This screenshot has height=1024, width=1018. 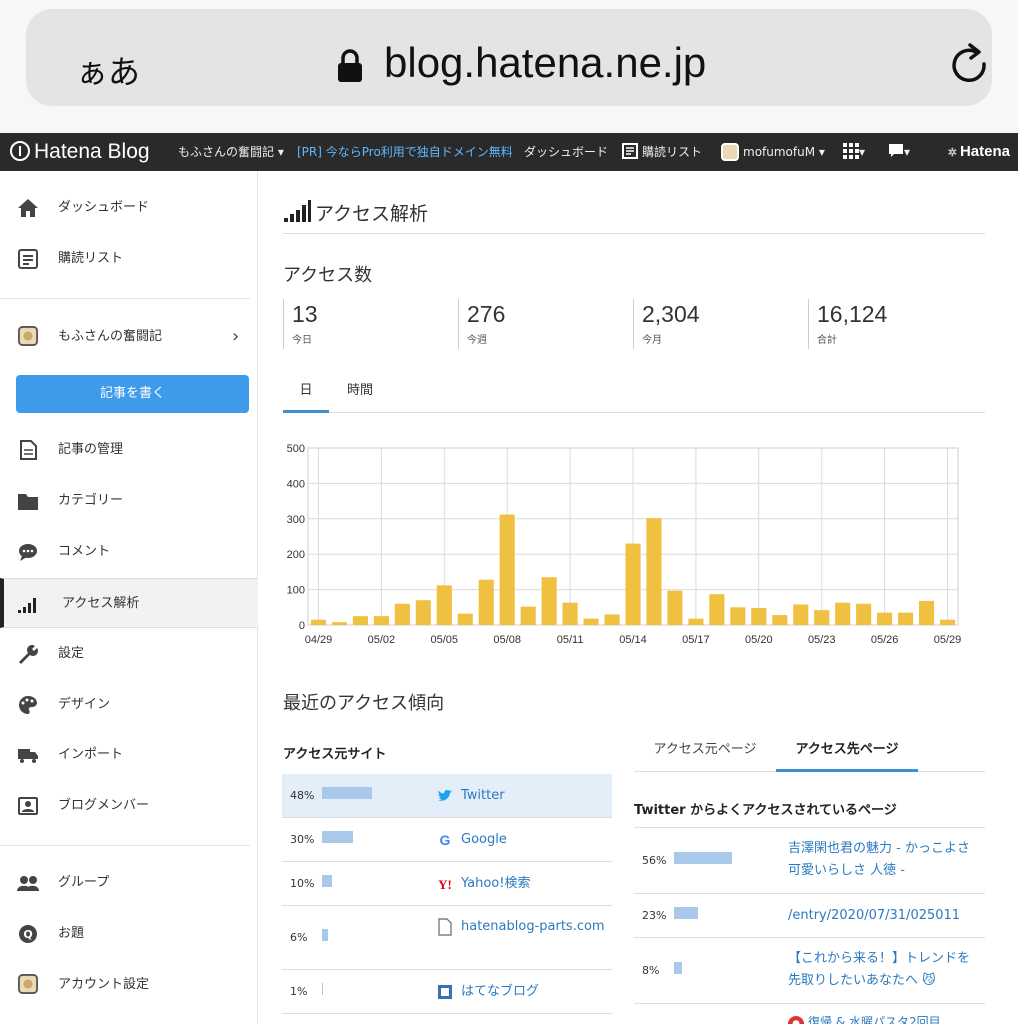 What do you see at coordinates (705, 752) in the screenshot?
I see `tab-source-pages: アクセス元ページ` at bounding box center [705, 752].